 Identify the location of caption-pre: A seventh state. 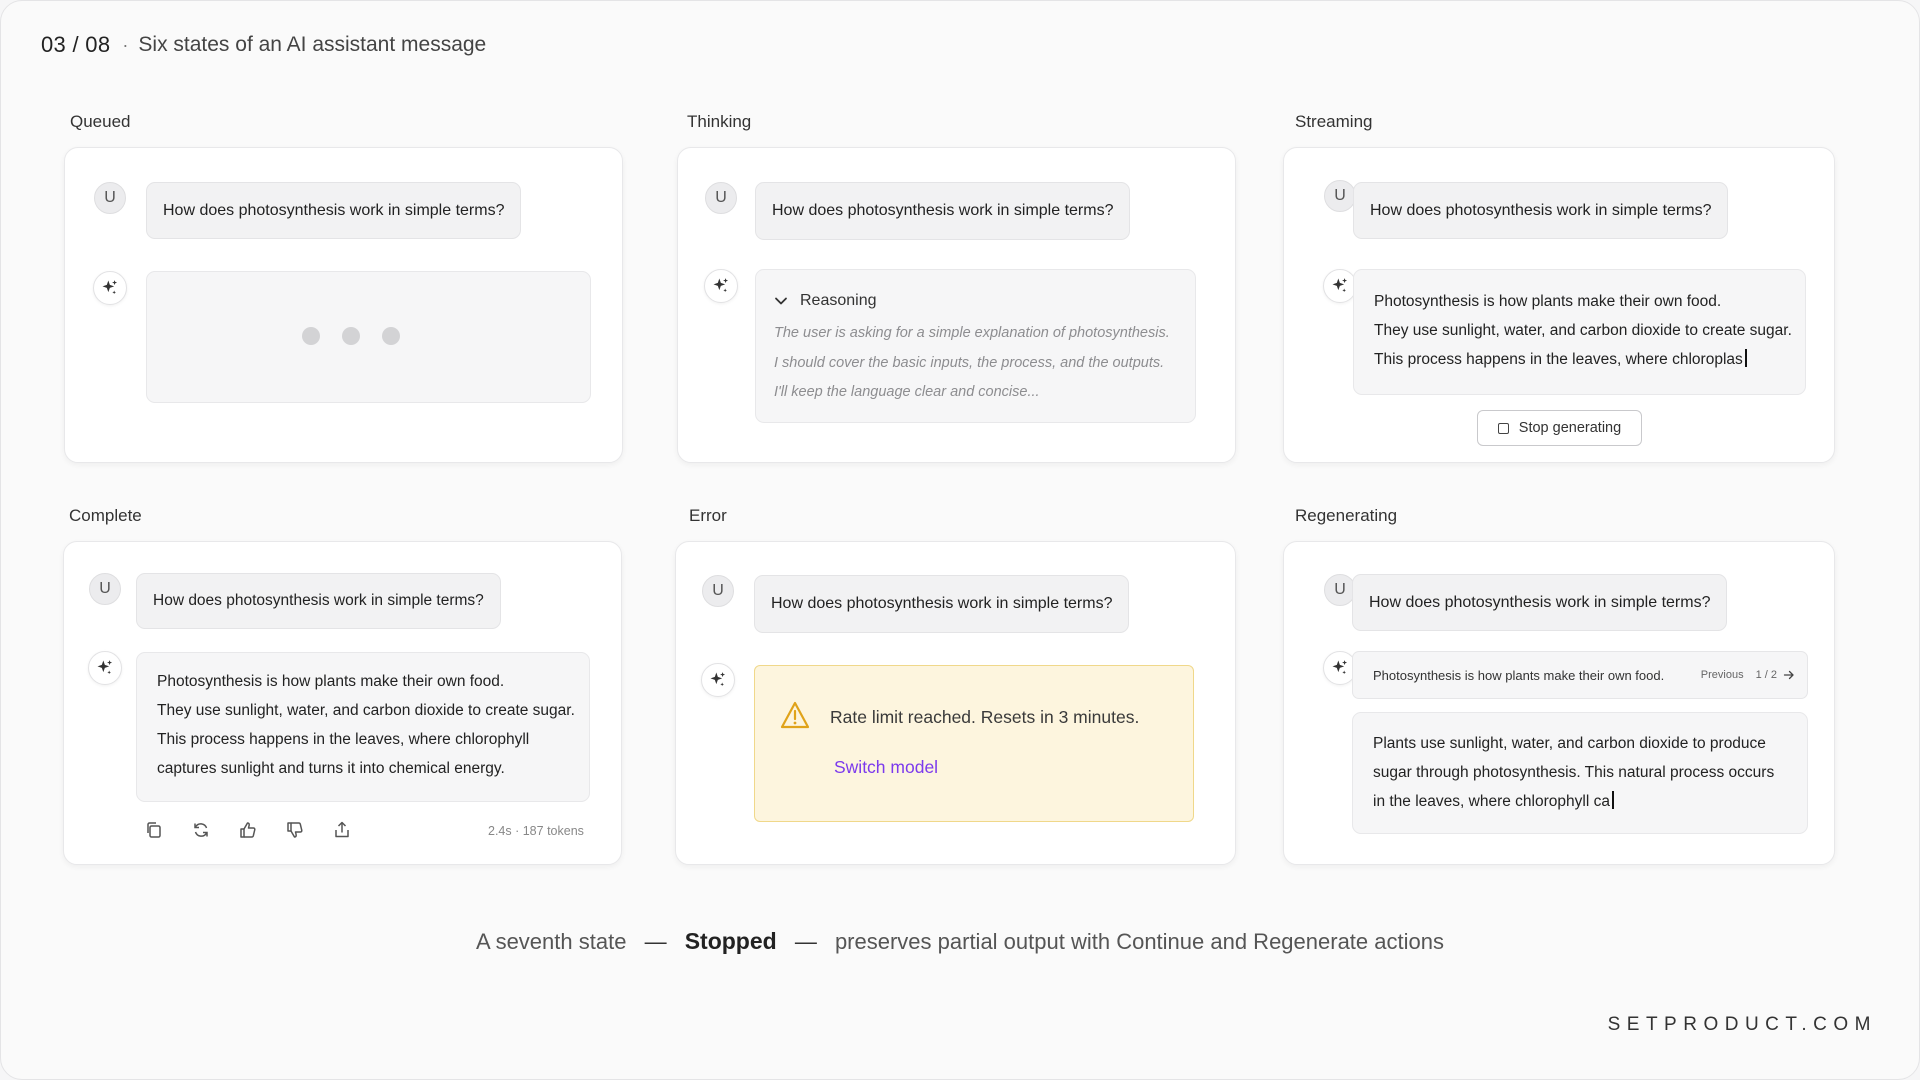
(551, 941).